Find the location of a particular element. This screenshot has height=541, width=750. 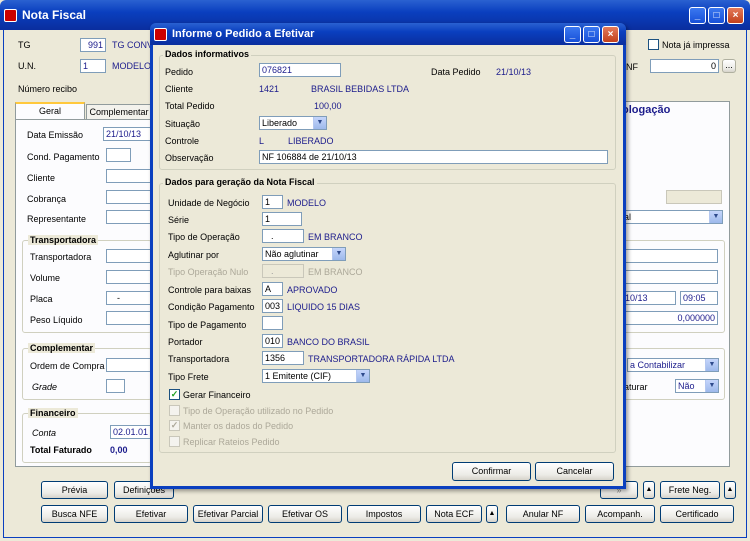

conta-field: 02.01.01 is located at coordinates (131, 432).